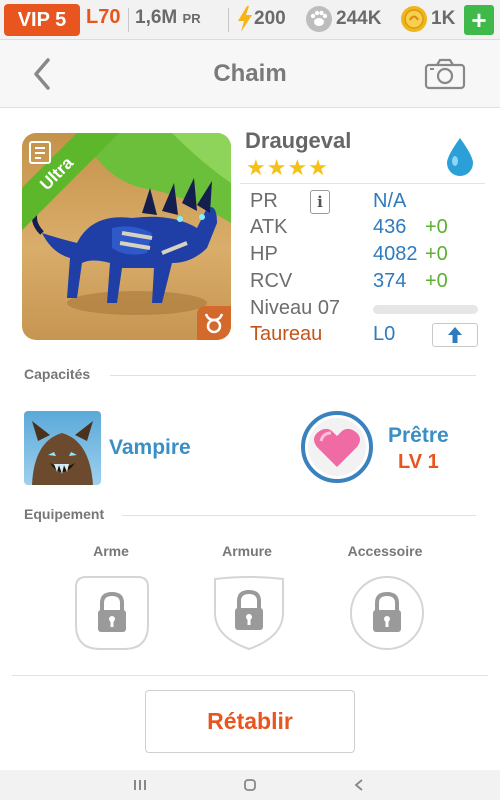 The image size is (500, 800). I want to click on player-power: 1,6M PR, so click(168, 18).